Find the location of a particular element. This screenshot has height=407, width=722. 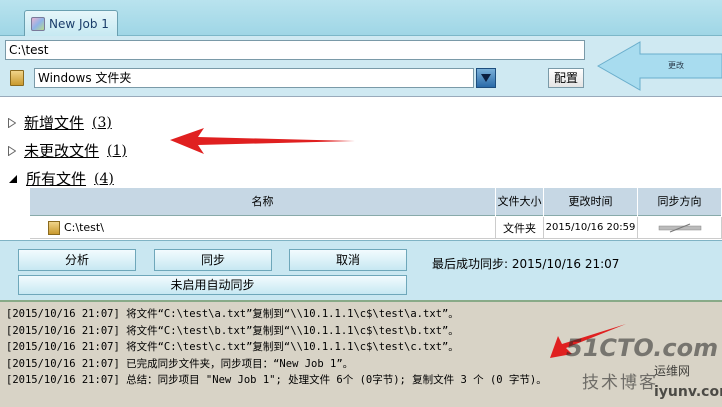

config-button: 配置 is located at coordinates (566, 78).